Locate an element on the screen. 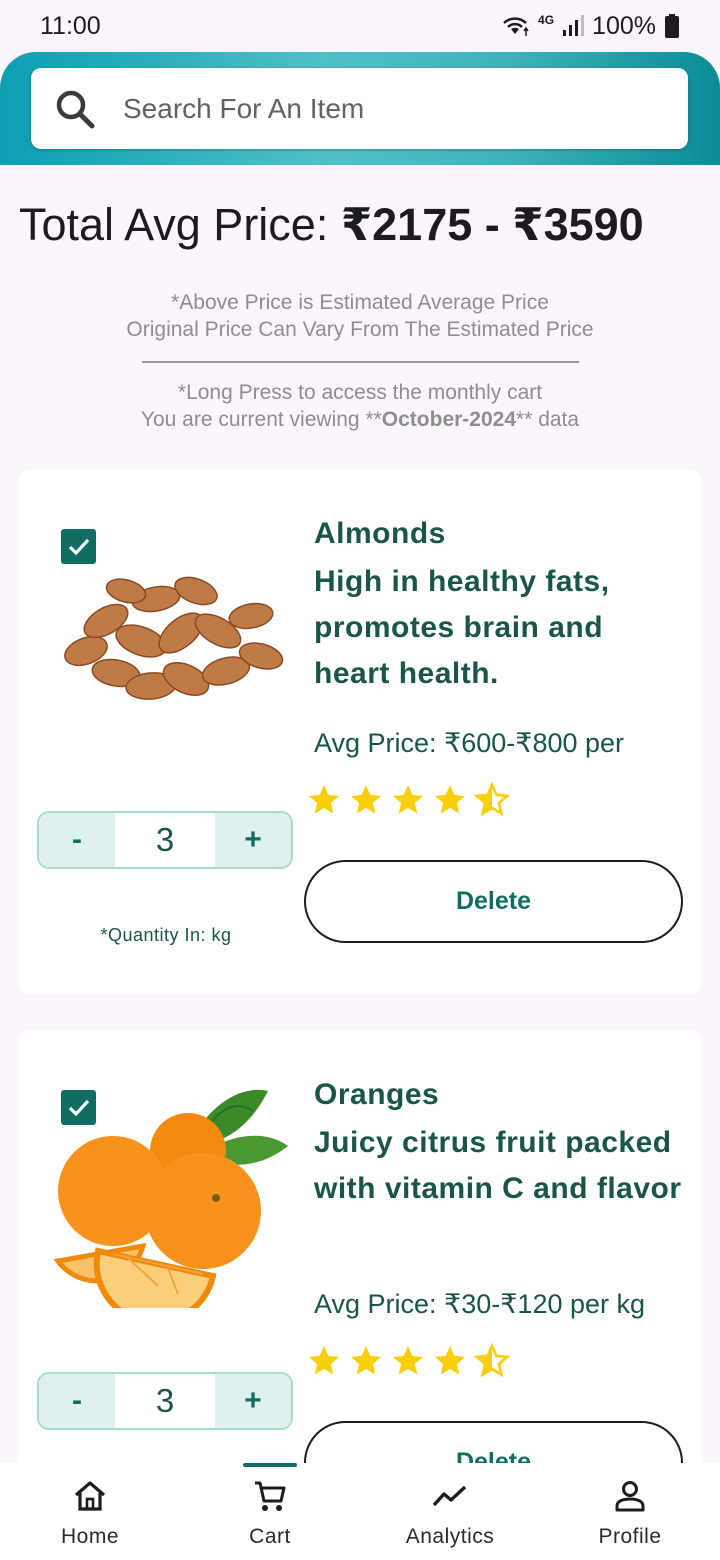 This screenshot has height=1560, width=720. cart-note-prefix: You are current viewing ** is located at coordinates (261, 419).